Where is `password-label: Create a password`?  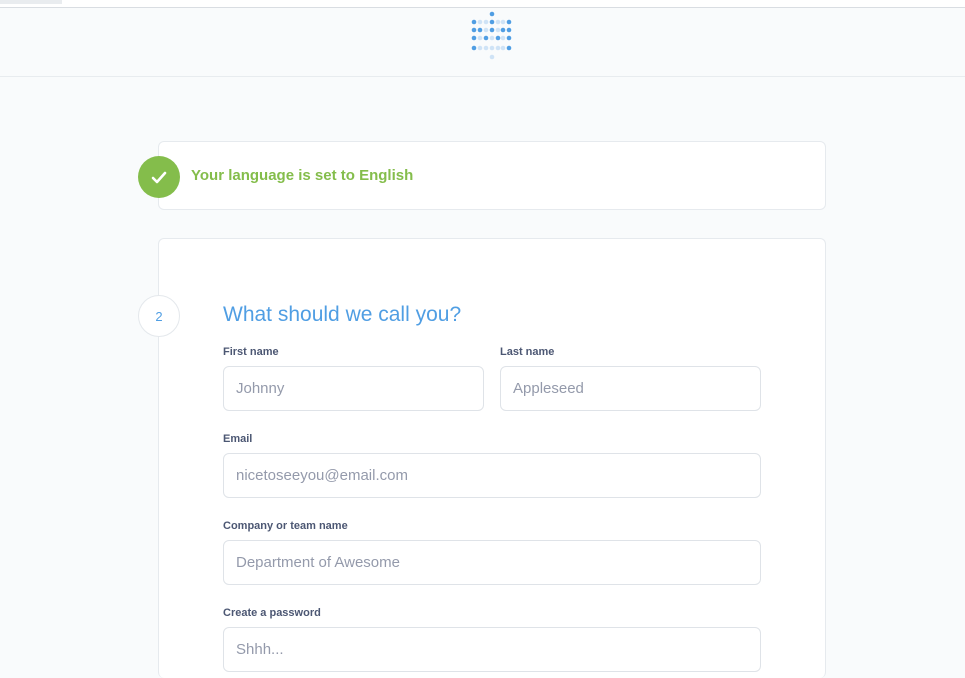 password-label: Create a password is located at coordinates (272, 613).